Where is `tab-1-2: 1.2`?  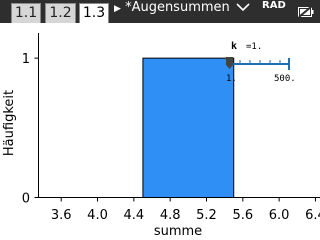
tab-1-2: 1.2 is located at coordinates (60, 13).